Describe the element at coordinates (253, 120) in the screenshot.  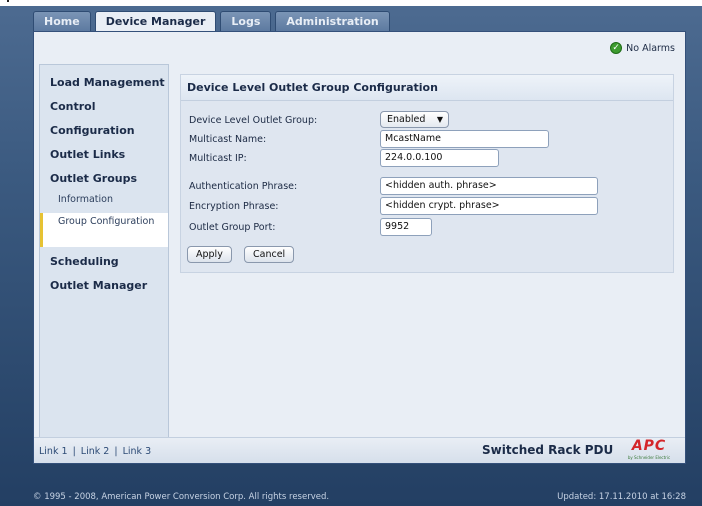
I see `group-label: Device Level Outlet Group:` at that location.